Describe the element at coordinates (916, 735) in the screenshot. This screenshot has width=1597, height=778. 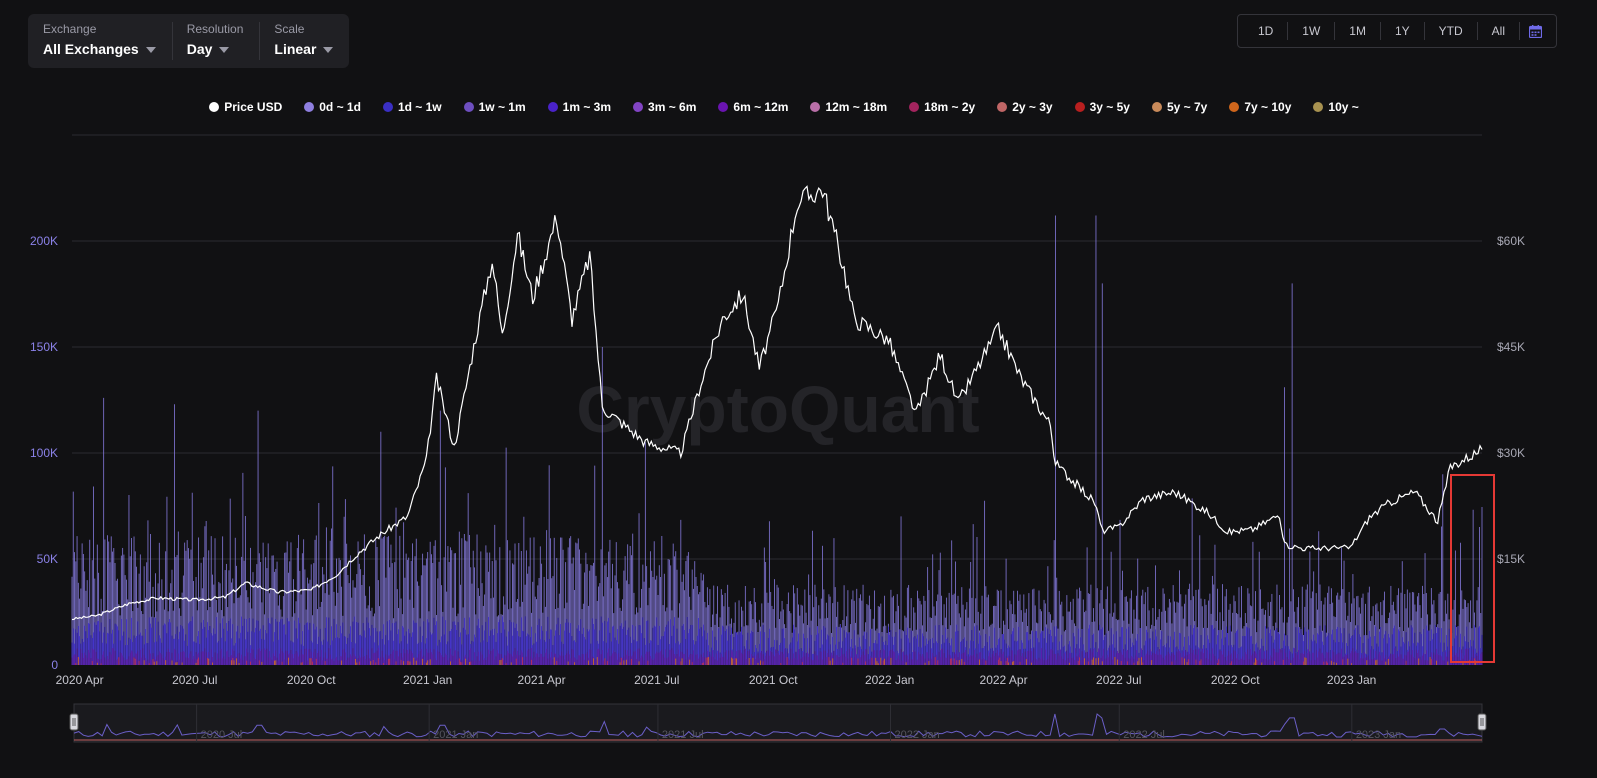
I see `navigator-label: 2022 Jan` at that location.